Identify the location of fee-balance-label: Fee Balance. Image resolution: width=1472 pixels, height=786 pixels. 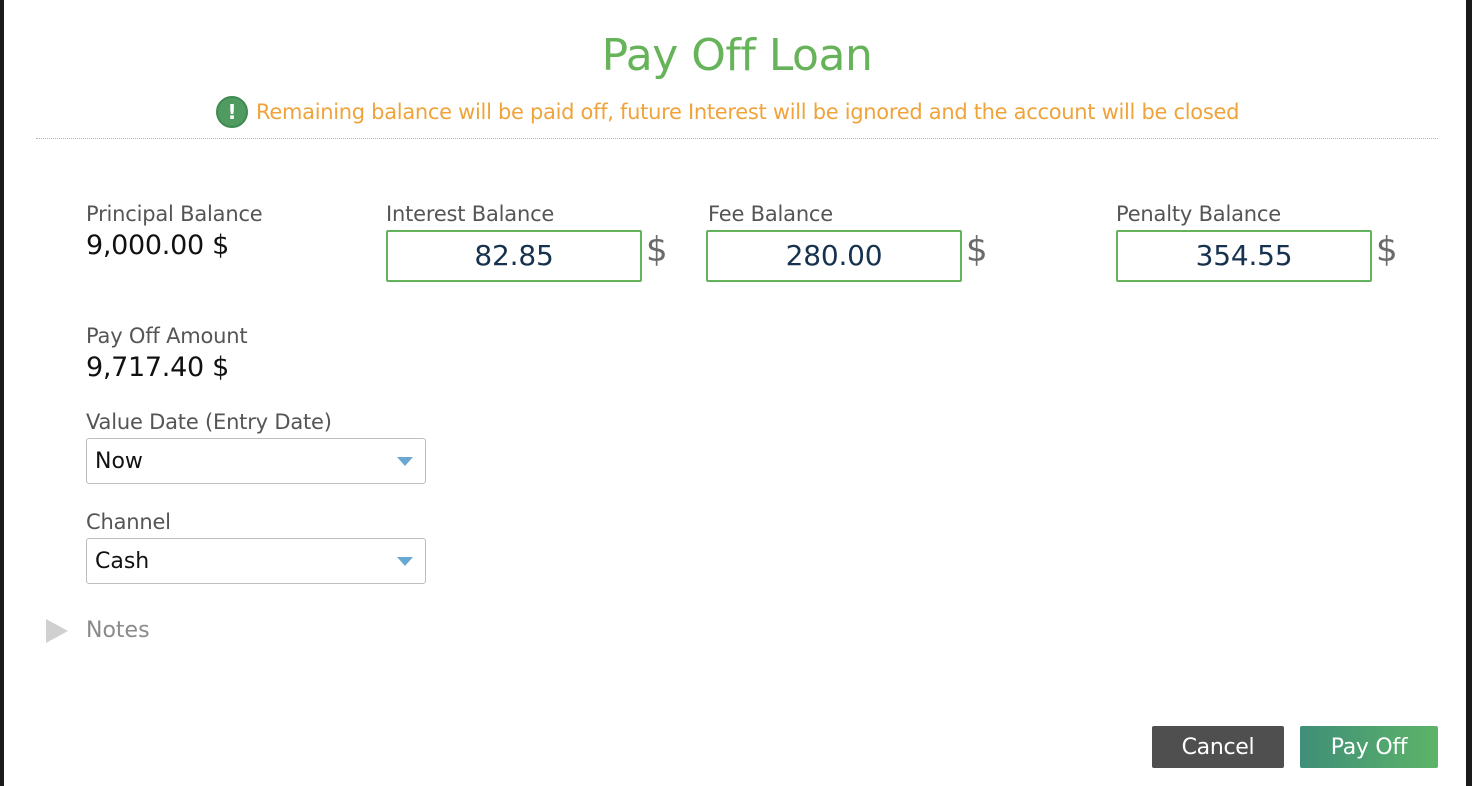
(770, 214).